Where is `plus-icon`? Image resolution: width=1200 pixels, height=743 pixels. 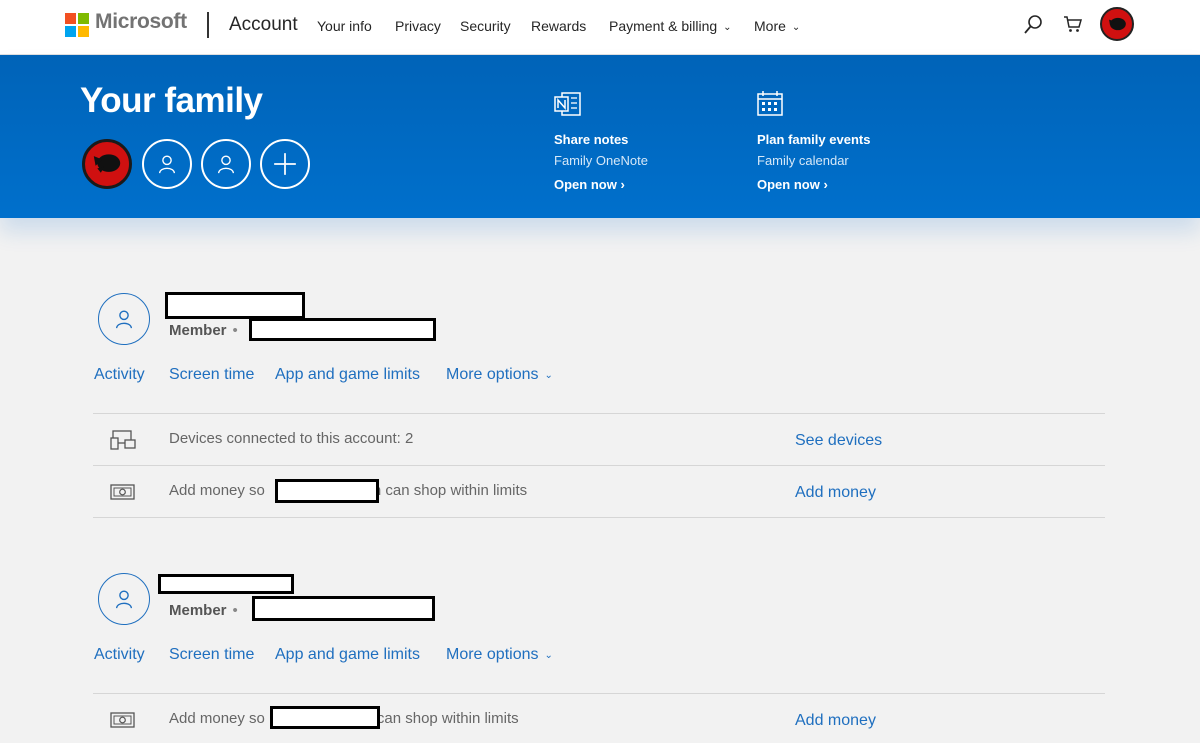
plus-icon is located at coordinates (285, 164).